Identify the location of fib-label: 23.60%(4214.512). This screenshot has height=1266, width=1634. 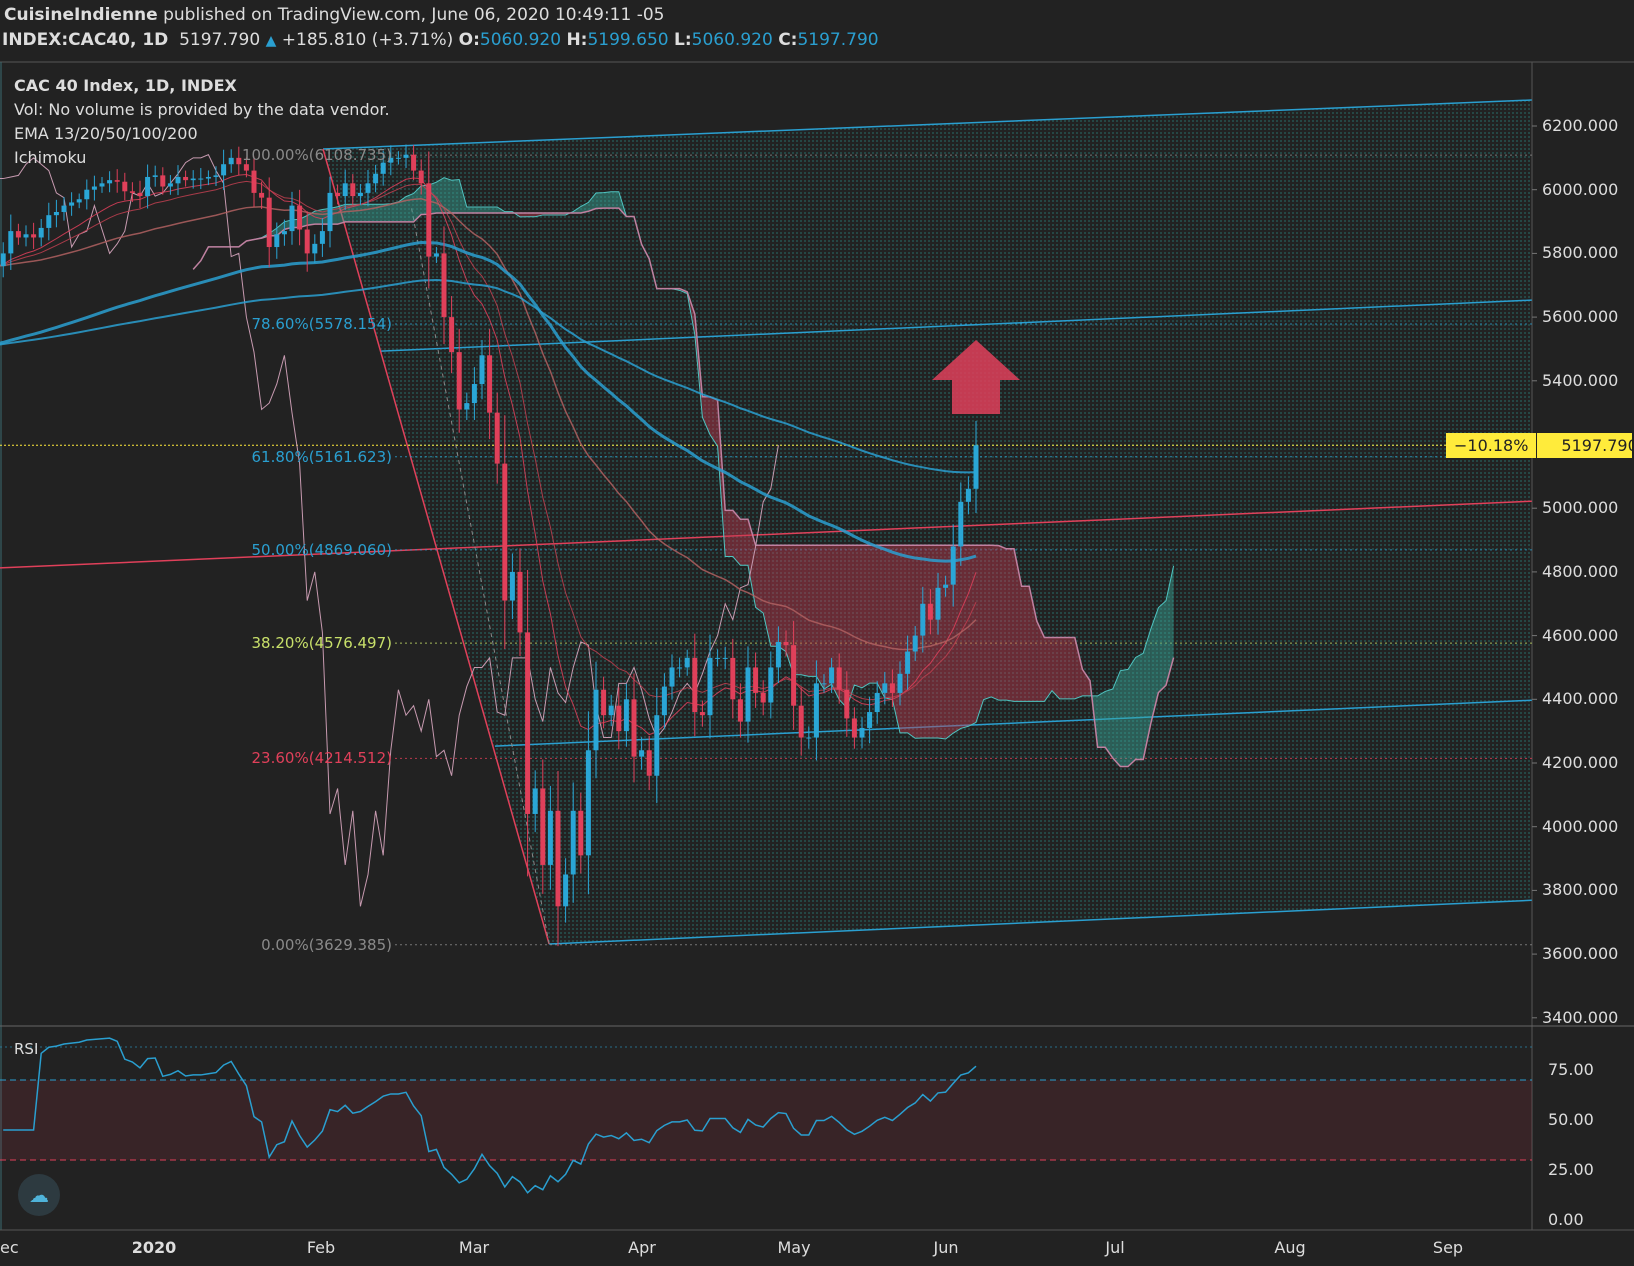
(321, 758).